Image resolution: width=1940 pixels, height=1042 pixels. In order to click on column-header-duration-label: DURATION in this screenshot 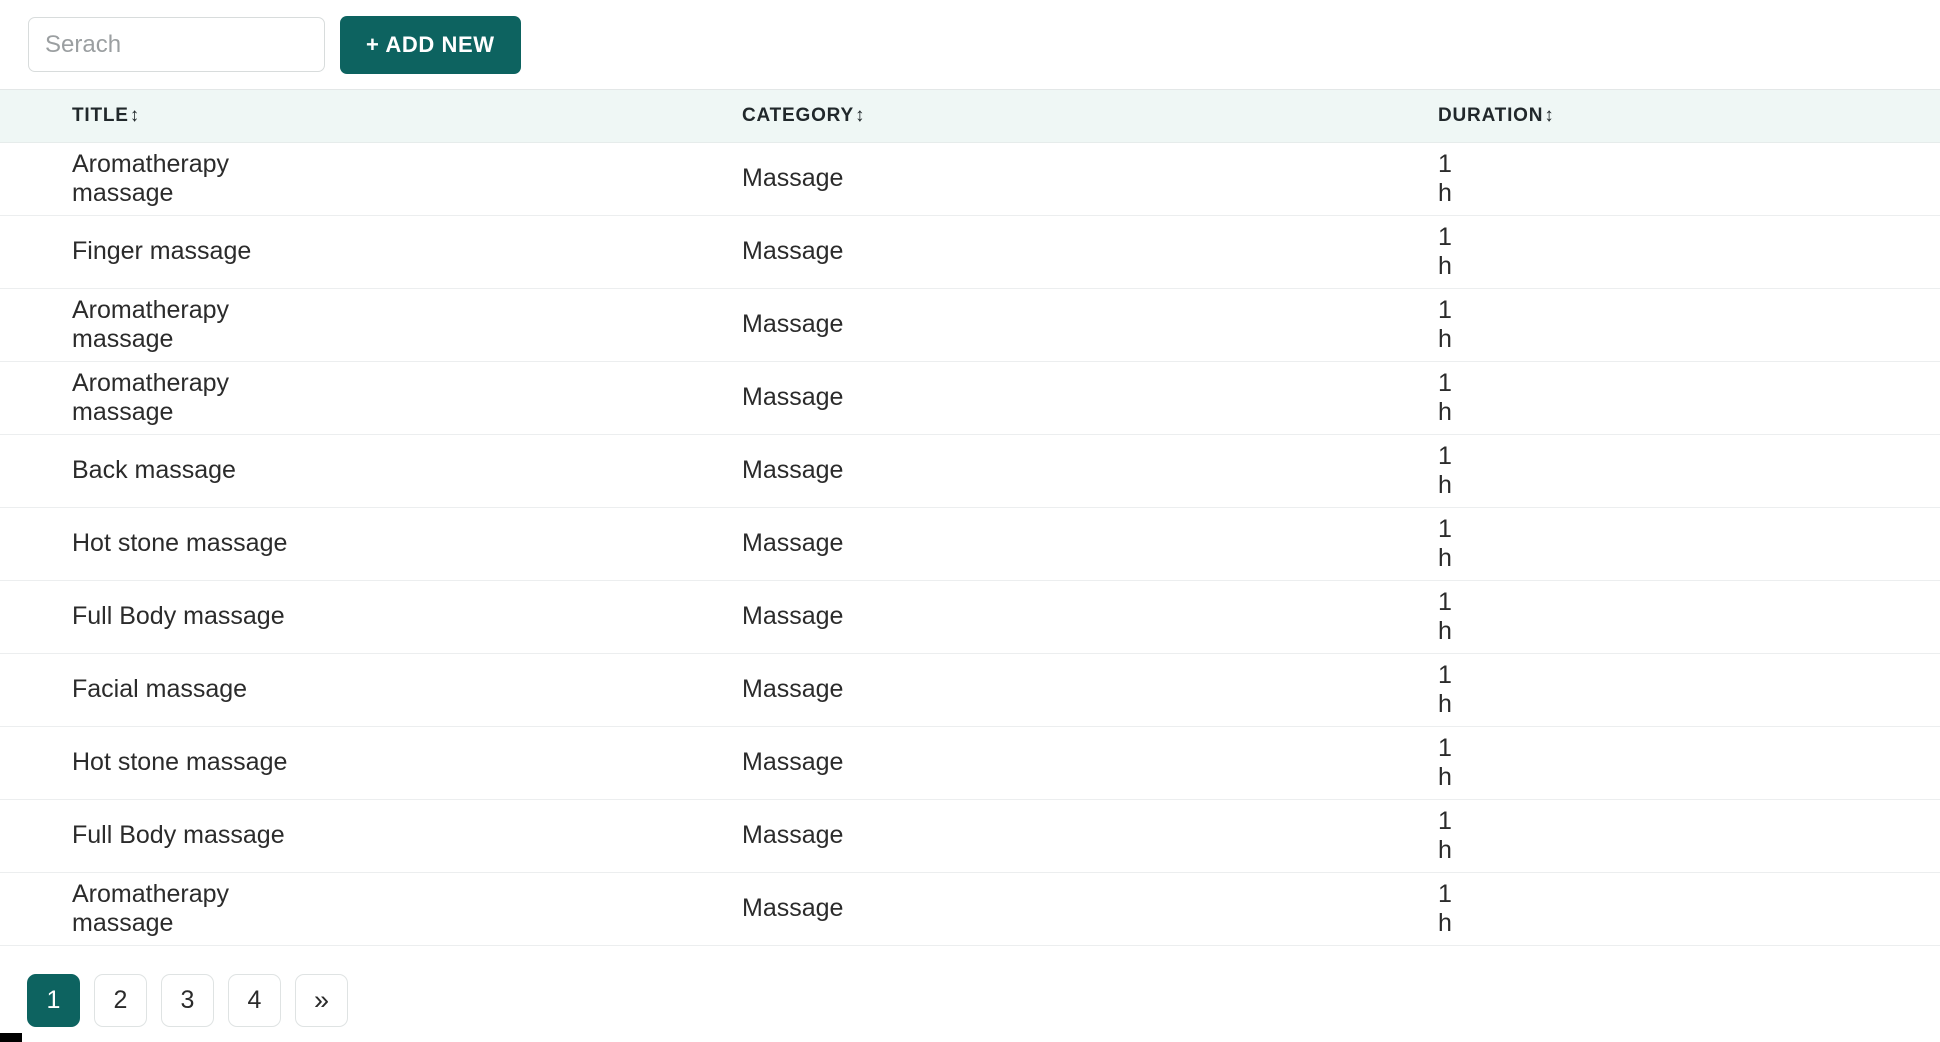, I will do `click(1491, 115)`.